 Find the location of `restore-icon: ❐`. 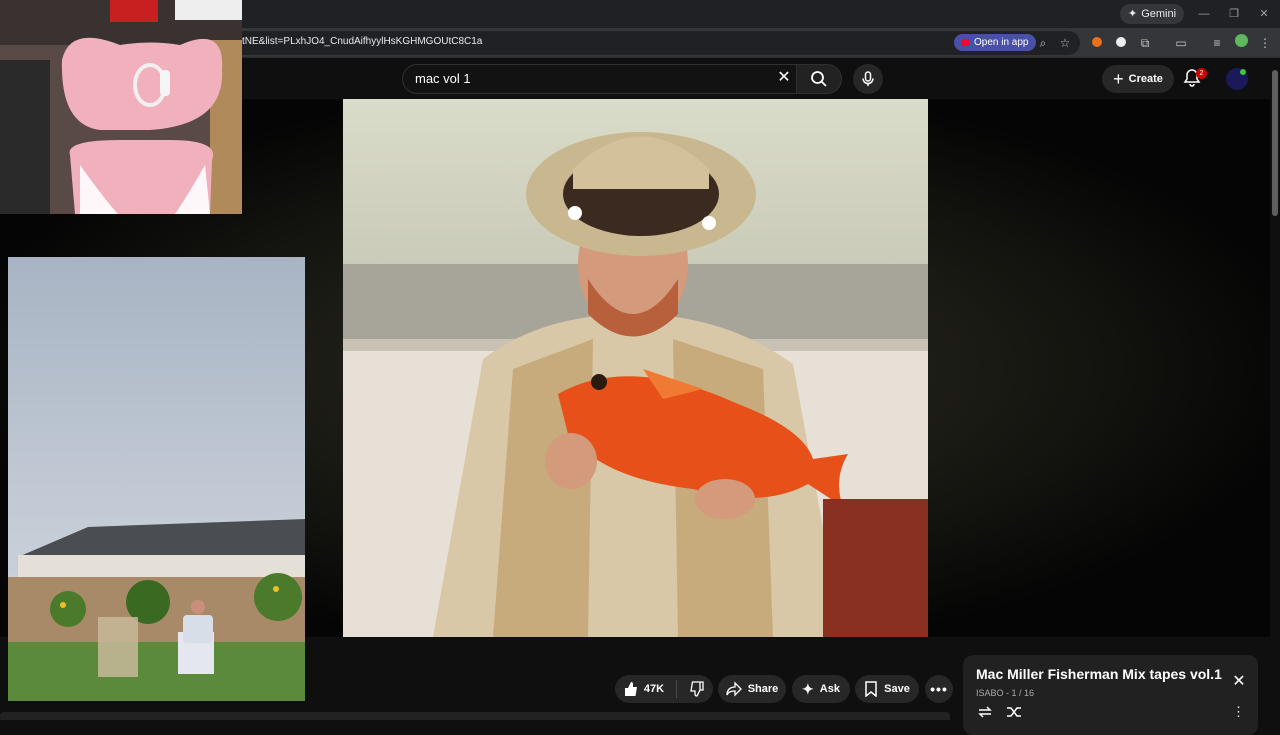

restore-icon: ❐ is located at coordinates (1234, 14).